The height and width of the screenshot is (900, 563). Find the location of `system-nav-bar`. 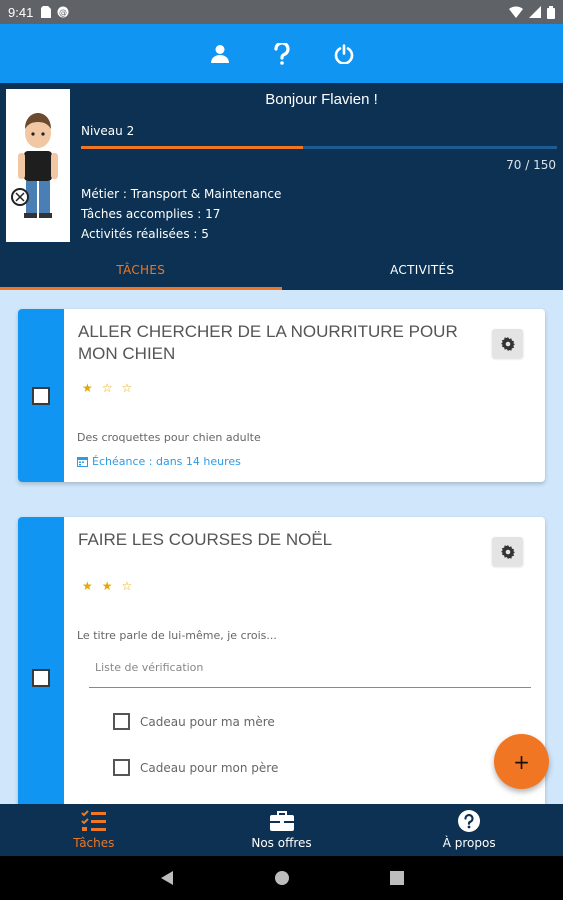

system-nav-bar is located at coordinates (281, 878).